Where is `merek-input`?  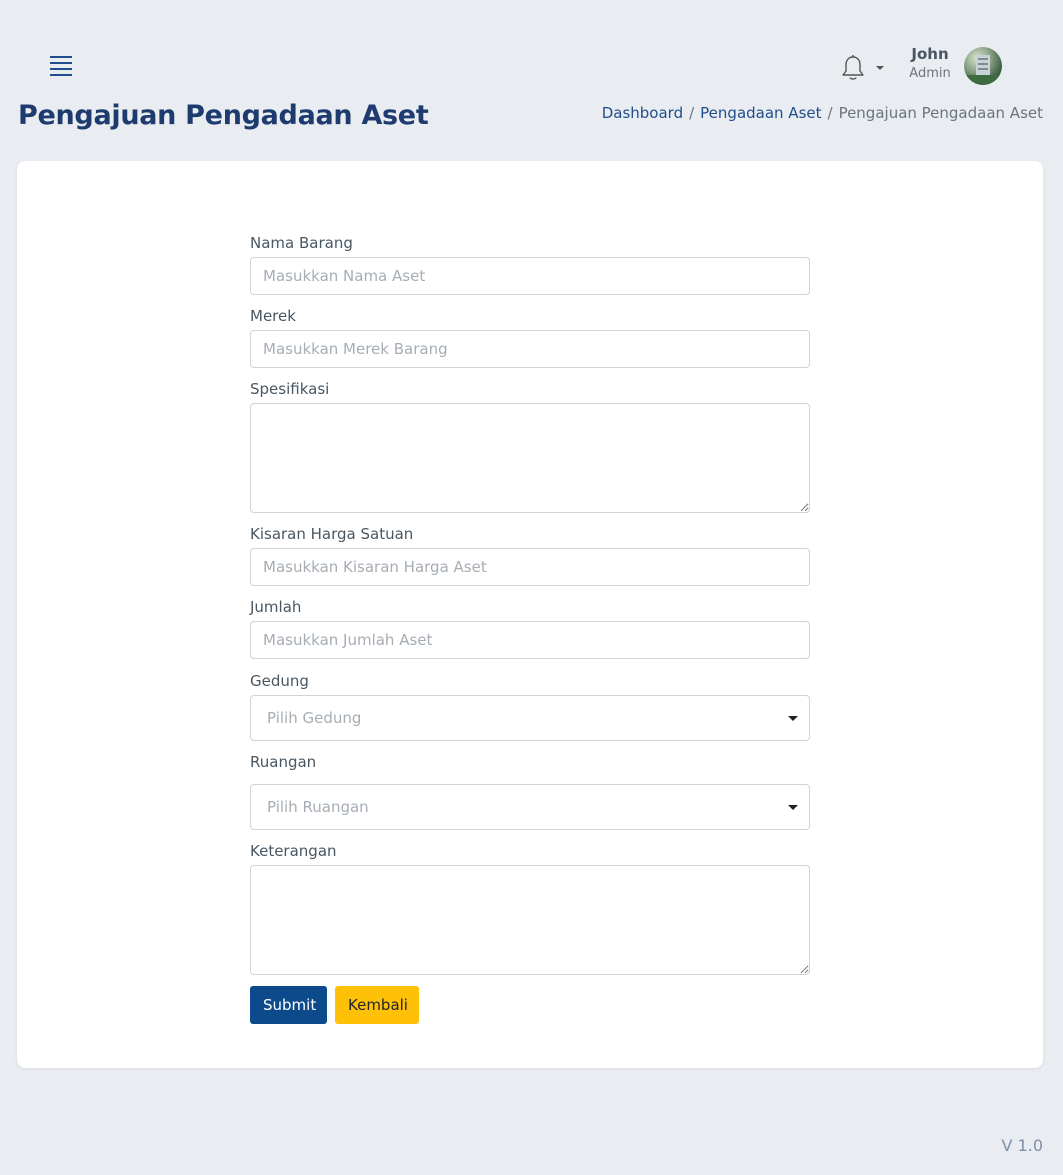 merek-input is located at coordinates (530, 349).